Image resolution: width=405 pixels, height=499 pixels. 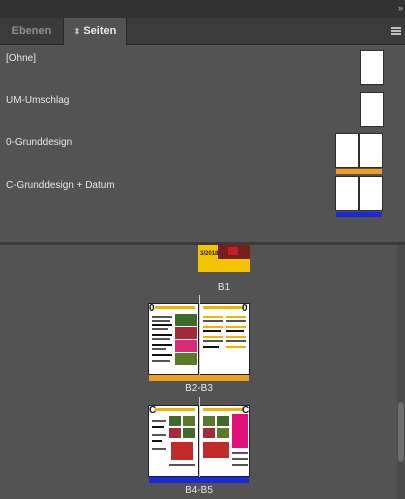 What do you see at coordinates (240, 431) in the screenshot?
I see `magenta-box` at bounding box center [240, 431].